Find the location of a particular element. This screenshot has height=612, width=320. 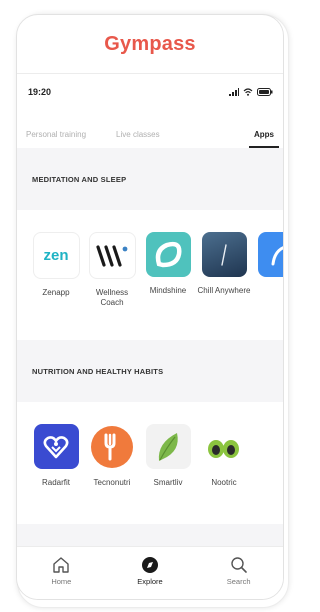

app-zenapp: zen Zenapp is located at coordinates (56, 265).